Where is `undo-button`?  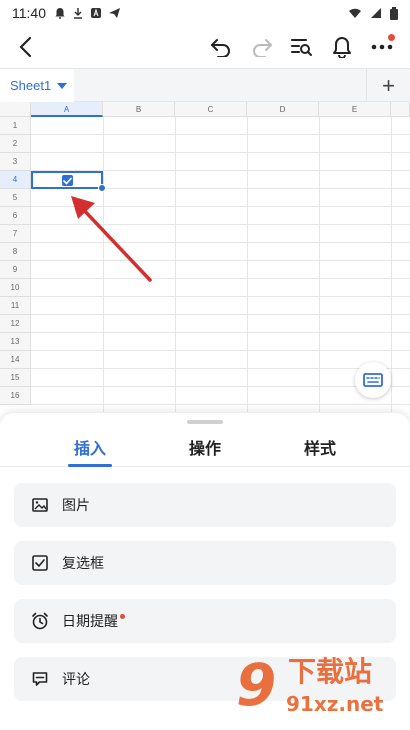 undo-button is located at coordinates (221, 47).